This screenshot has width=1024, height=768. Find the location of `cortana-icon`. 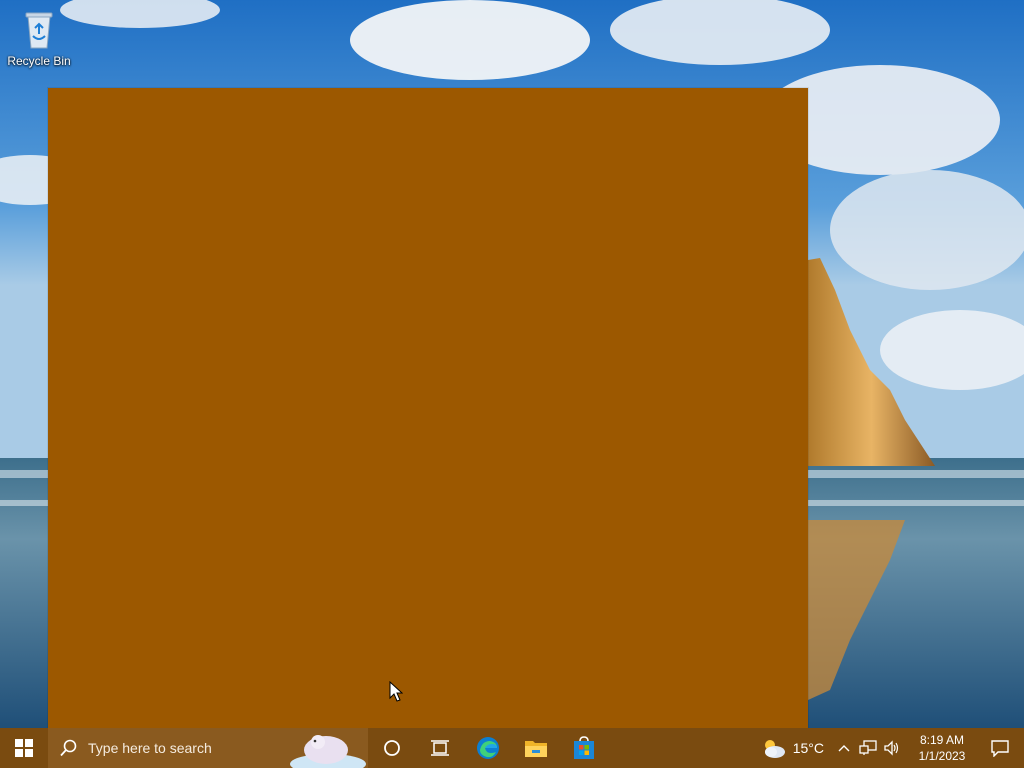

cortana-icon is located at coordinates (392, 748).